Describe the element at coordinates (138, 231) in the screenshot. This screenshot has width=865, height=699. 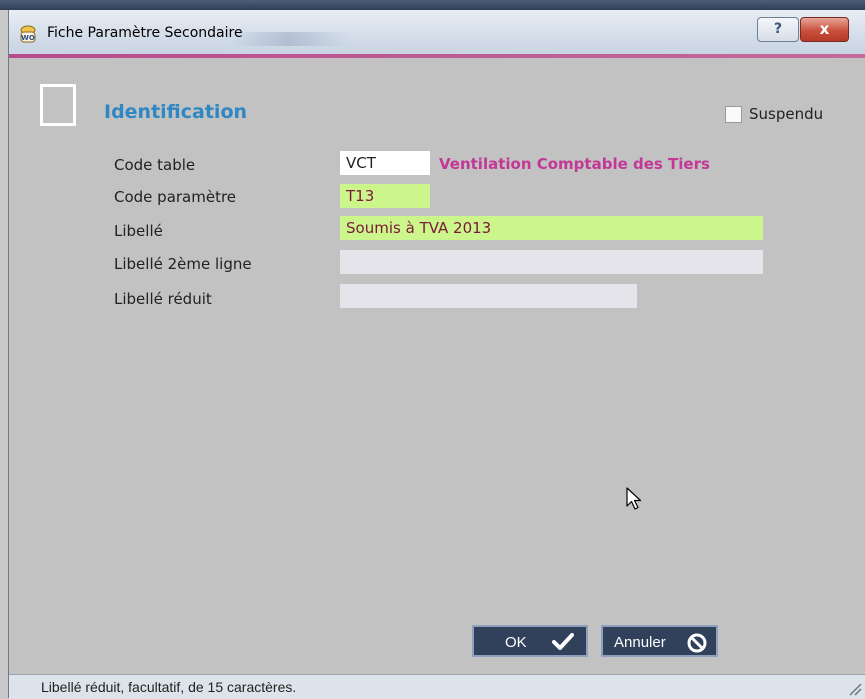
I see `libelle-label: Libellé` at that location.